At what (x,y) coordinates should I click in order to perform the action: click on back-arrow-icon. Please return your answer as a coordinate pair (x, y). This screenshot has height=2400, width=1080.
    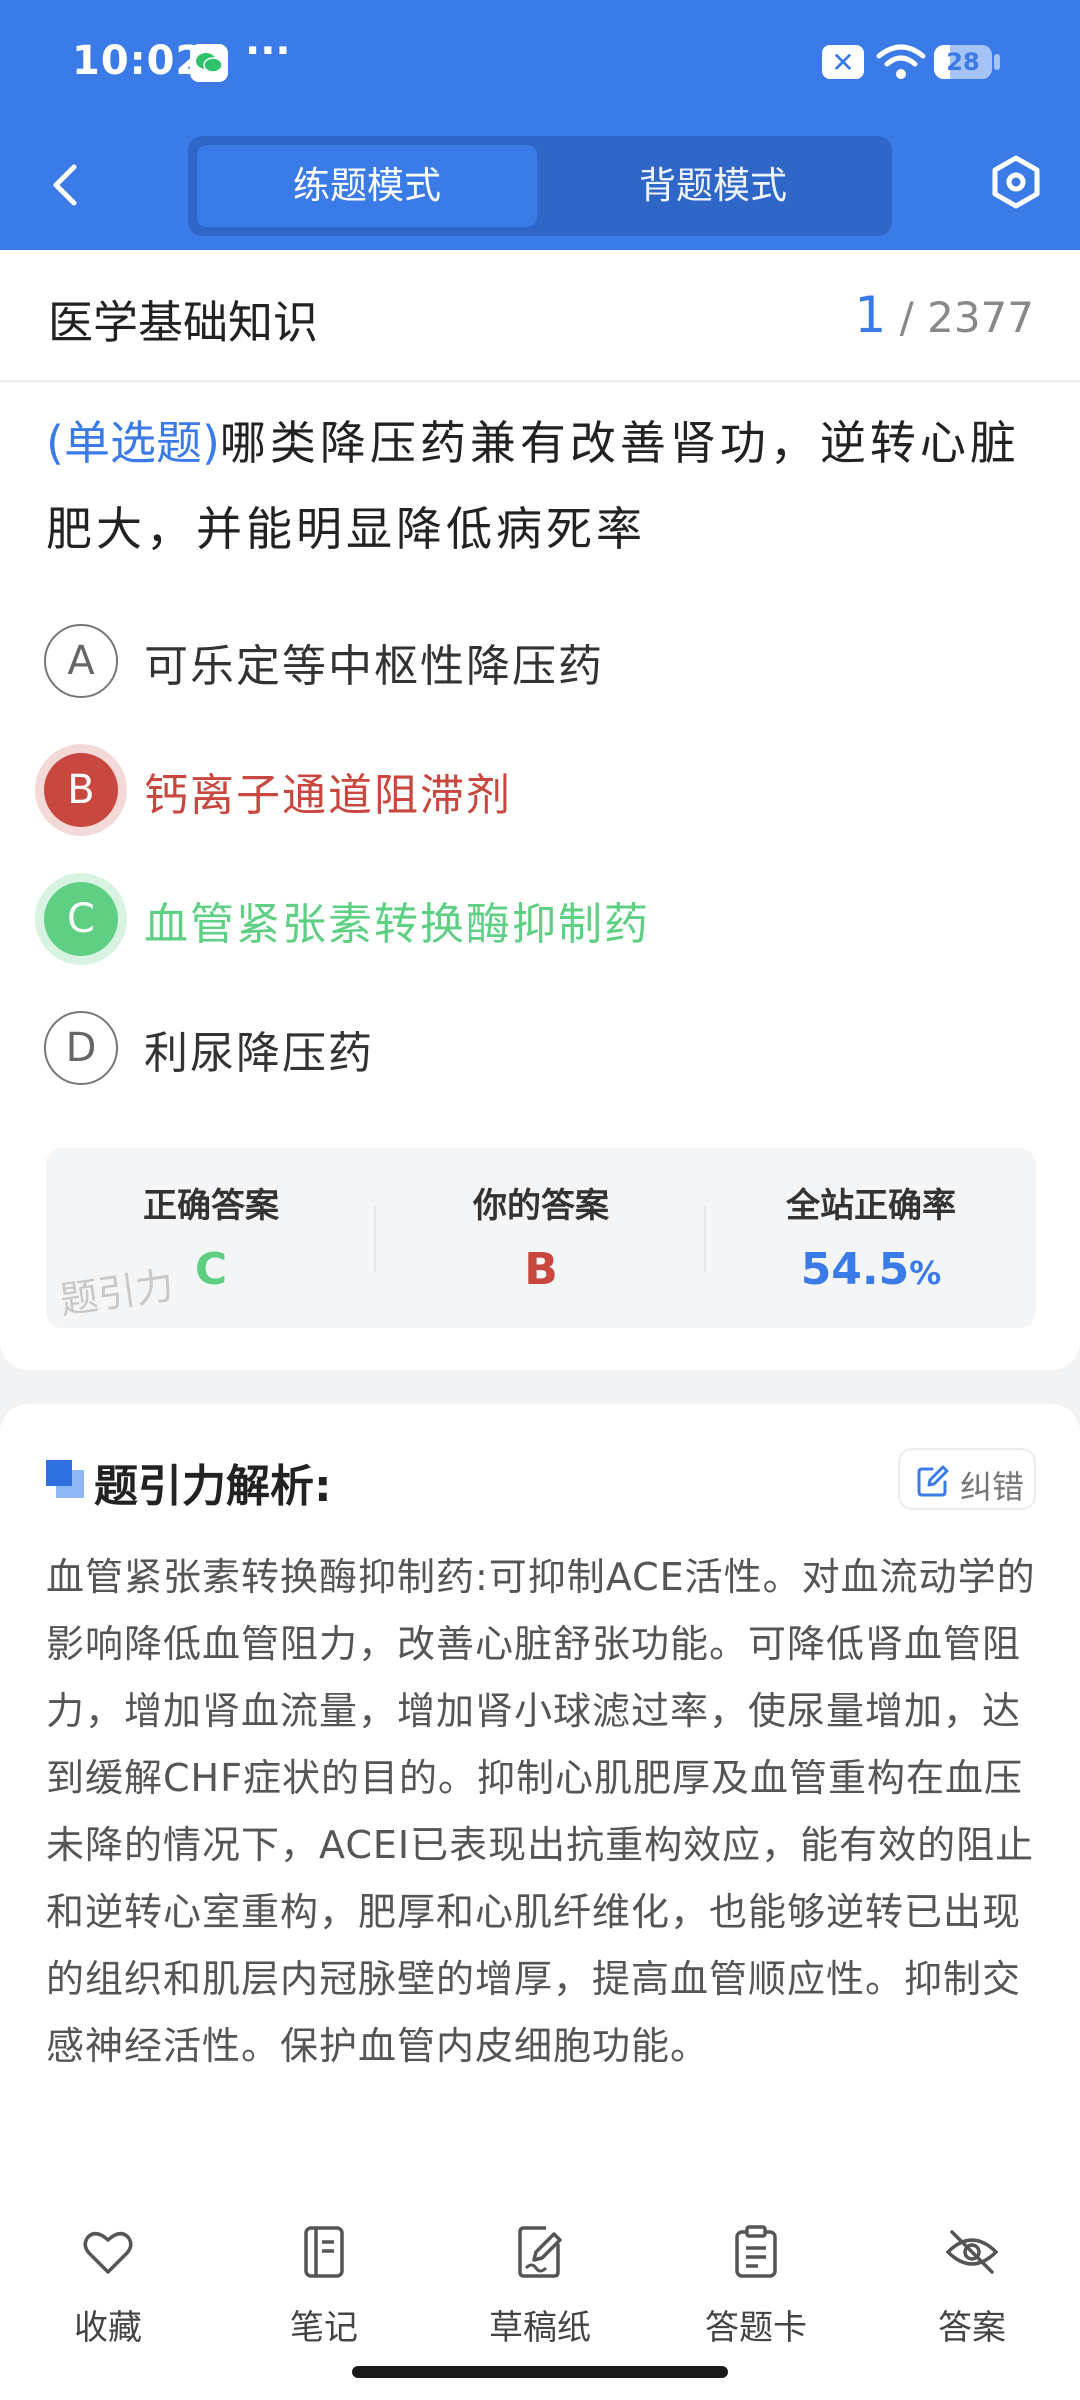
    Looking at the image, I should click on (65, 185).